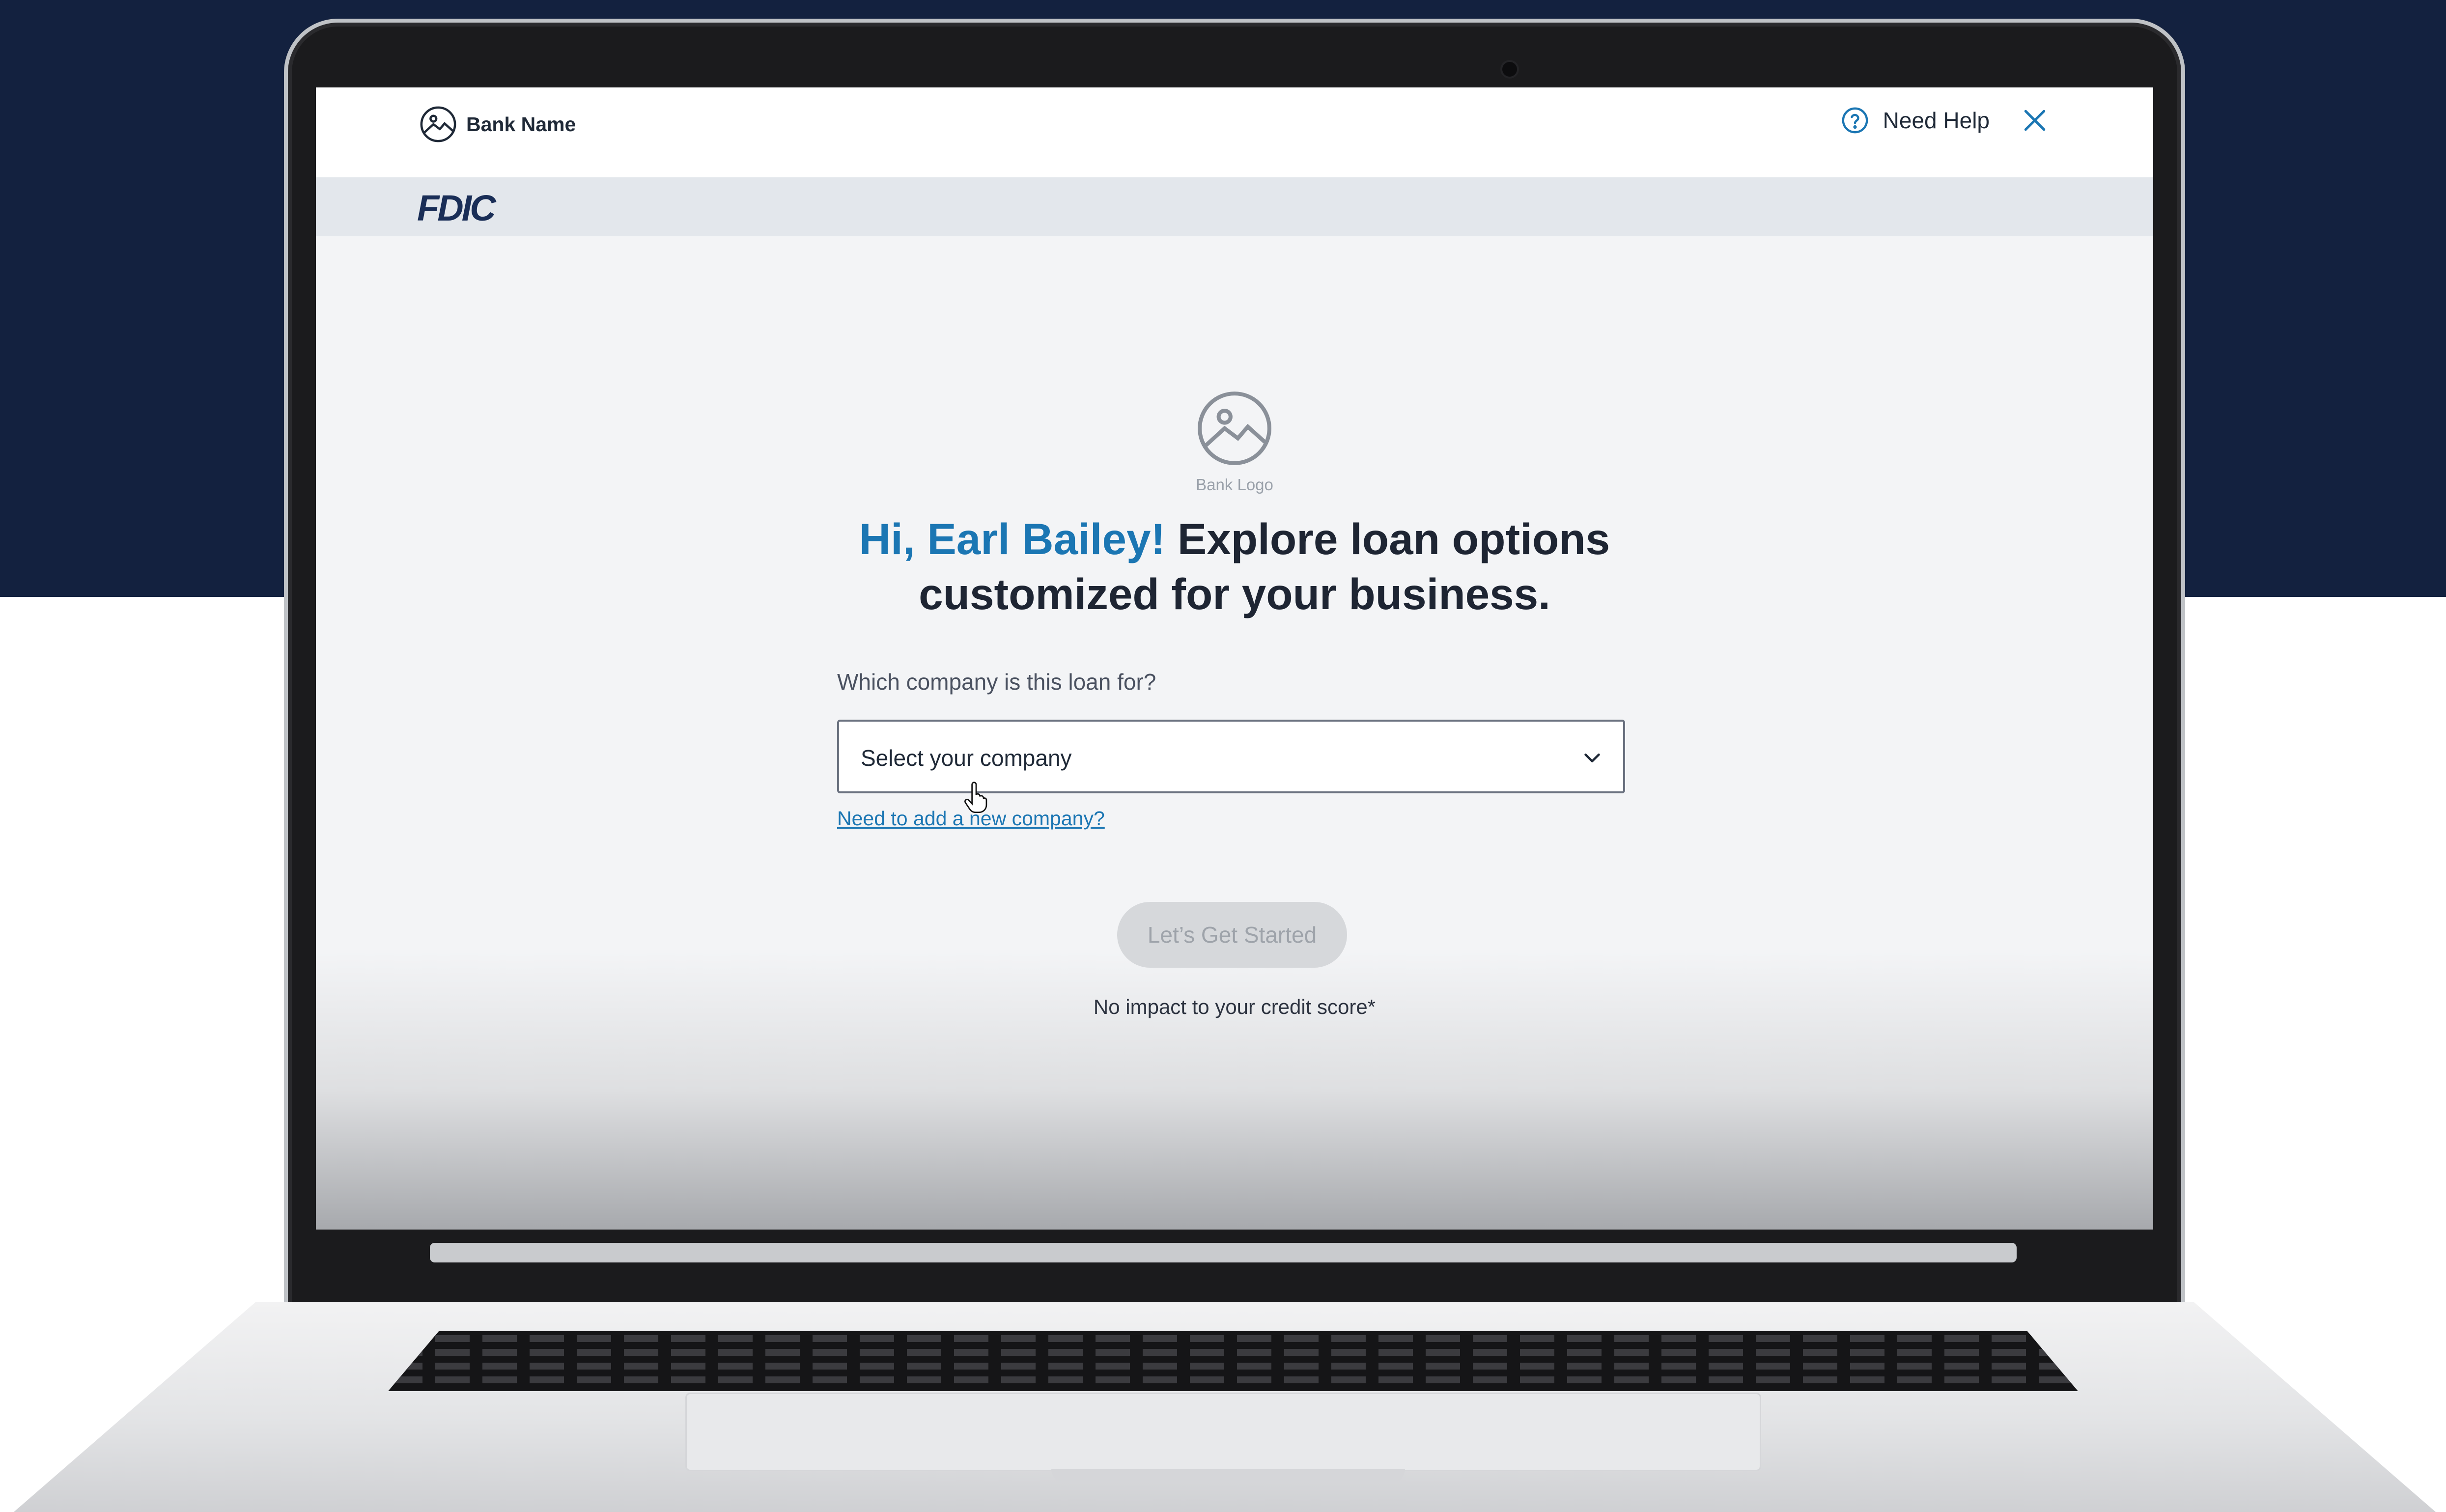  Describe the element at coordinates (1234, 485) in the screenshot. I see `bank-logo-caption: Bank Logo` at that location.